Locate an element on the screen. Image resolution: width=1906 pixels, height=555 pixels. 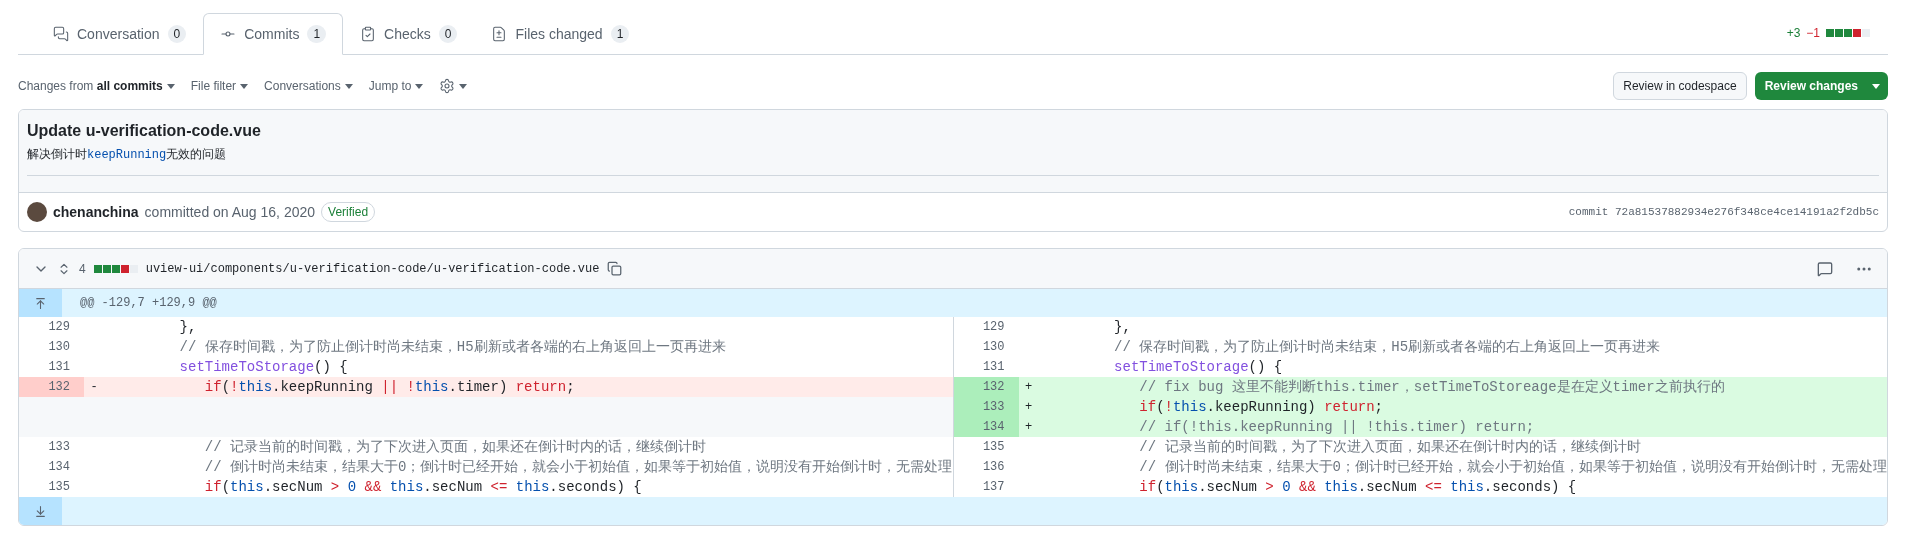
commit-title: Update u-verification-code.vue is located at coordinates (144, 131).